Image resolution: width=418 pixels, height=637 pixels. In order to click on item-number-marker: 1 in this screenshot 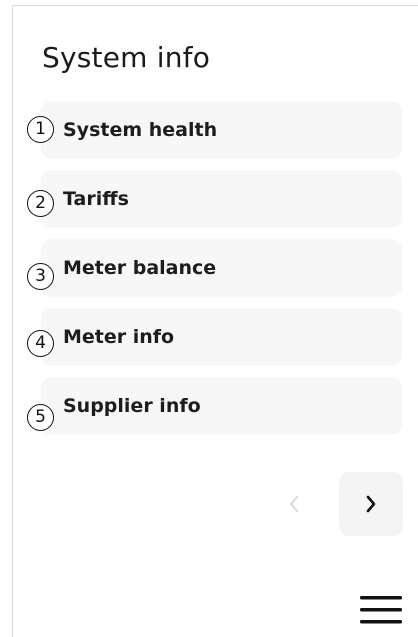, I will do `click(40, 129)`.